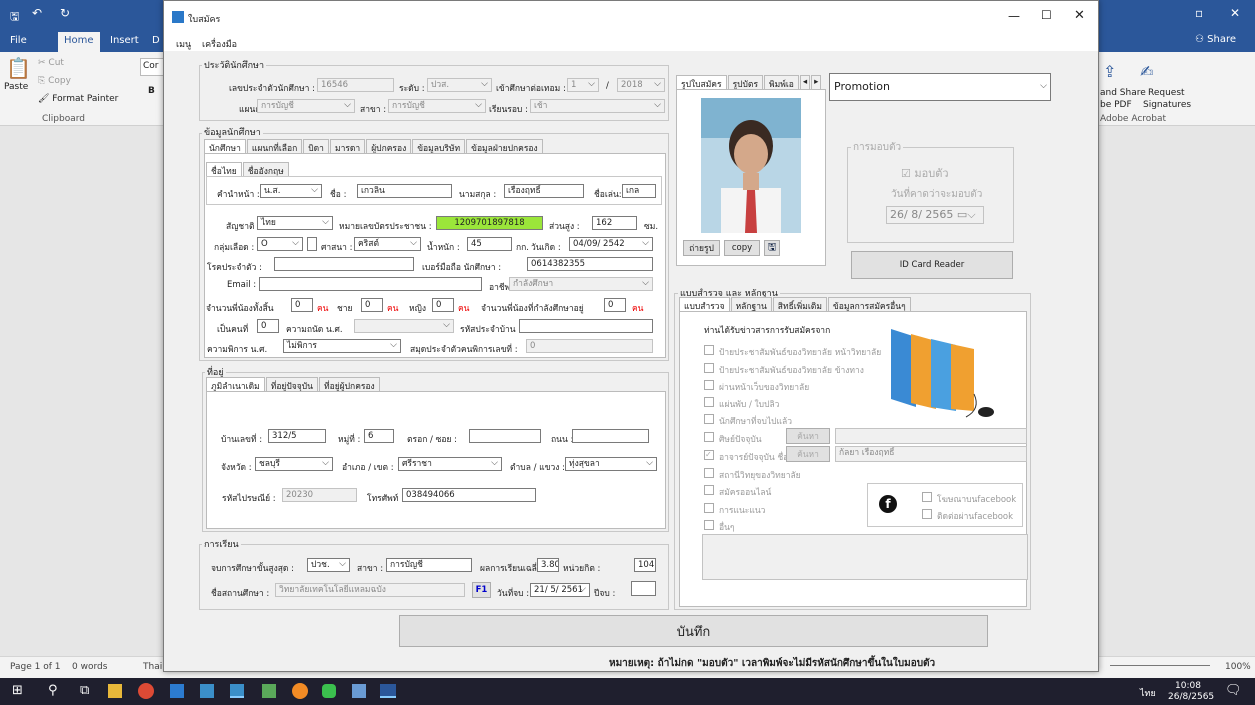  Describe the element at coordinates (297, 436) in the screenshot. I see `house-no-input: 312/5` at that location.